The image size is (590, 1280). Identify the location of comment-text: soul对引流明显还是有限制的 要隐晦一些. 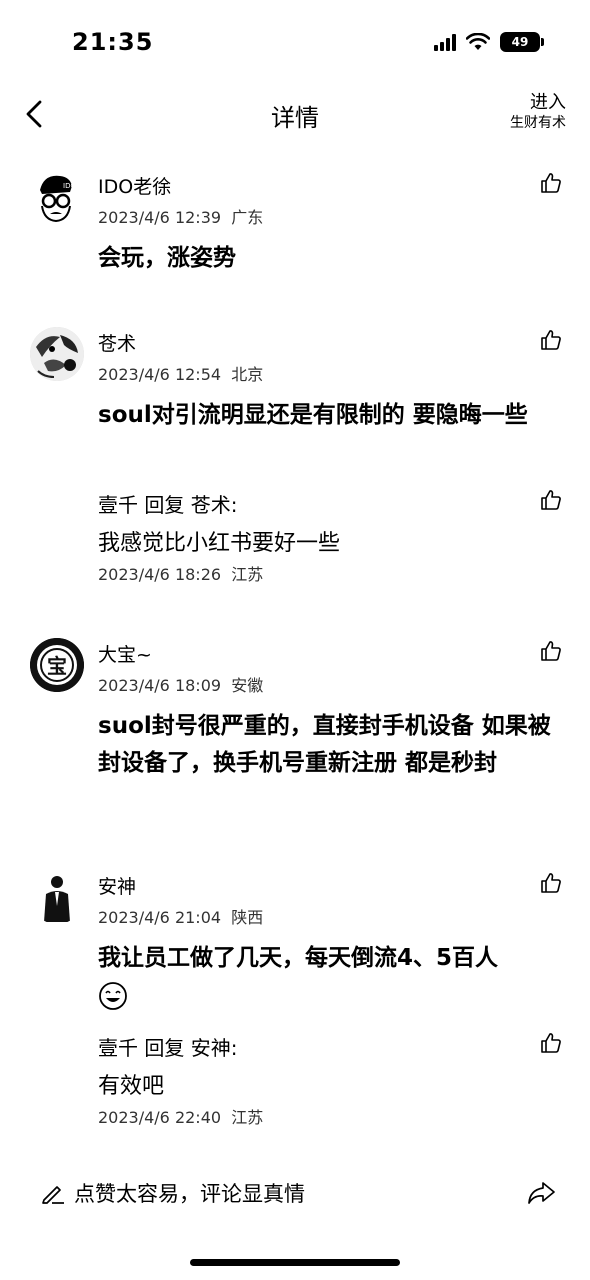
(313, 415).